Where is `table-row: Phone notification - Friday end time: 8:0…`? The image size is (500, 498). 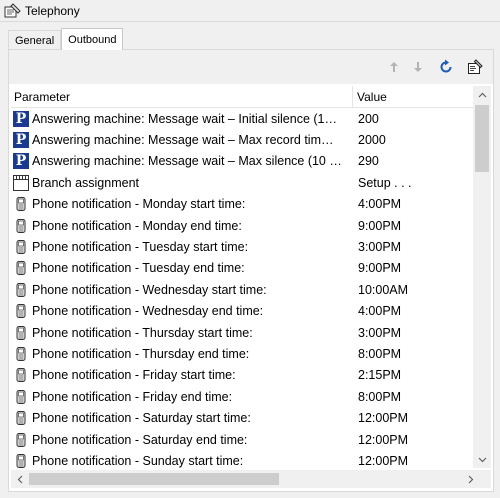 table-row: Phone notification - Friday end time: 8:0… is located at coordinates (242, 396).